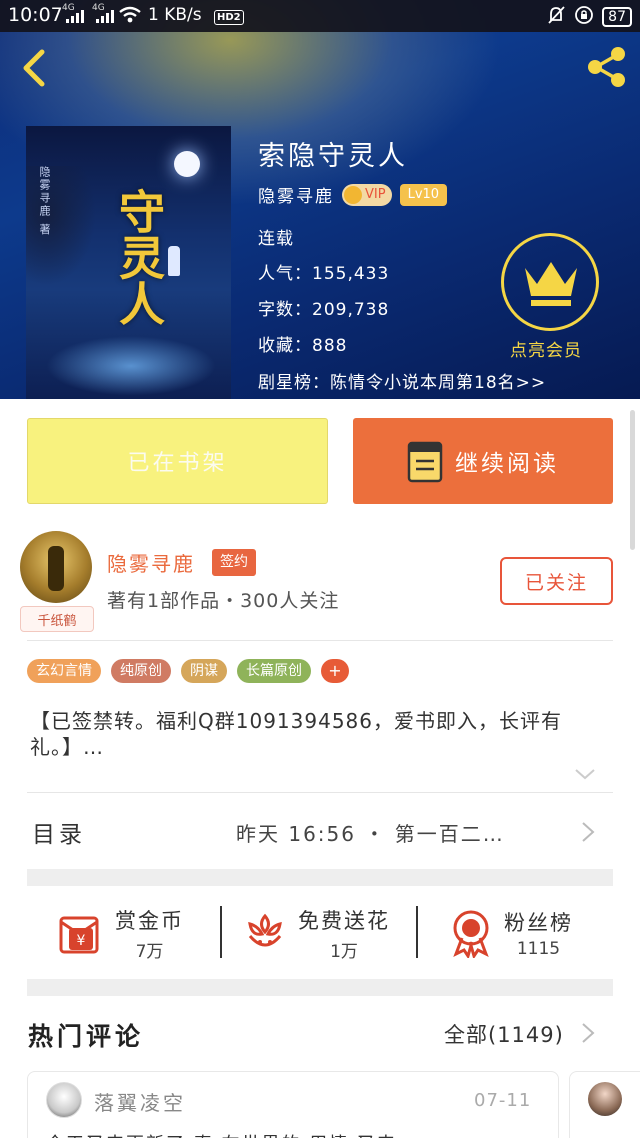 This screenshot has width=640, height=1138. I want to click on fans-ranking-button: 粉丝榜 1115, so click(510, 933).